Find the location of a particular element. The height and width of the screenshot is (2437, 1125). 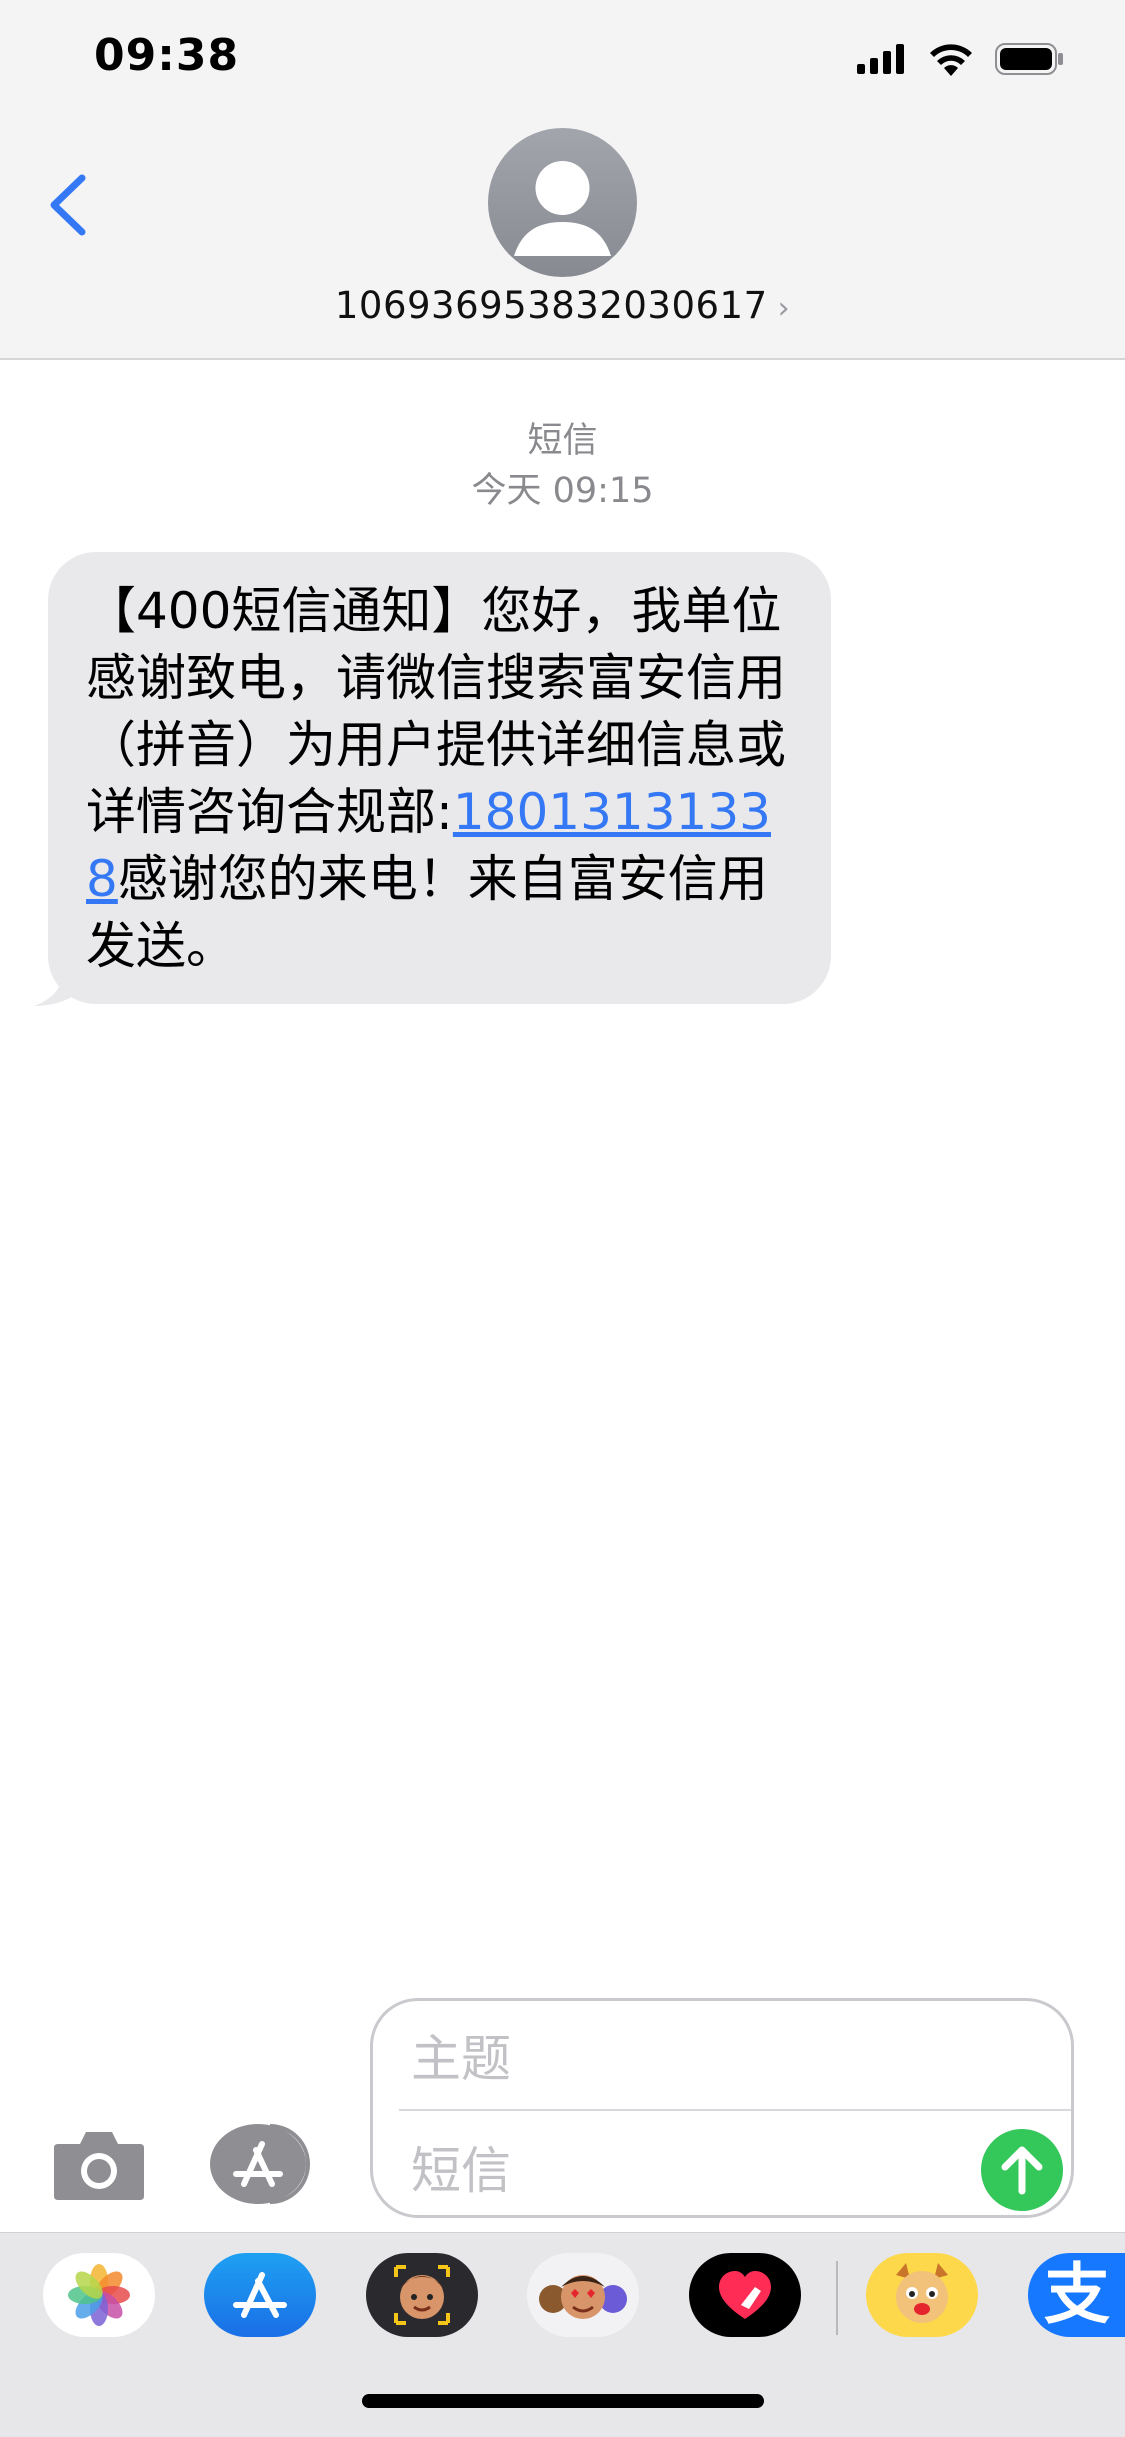

message-text-after-link: 感谢您的来电！来自富安信用发送。 is located at coordinates (427, 912).